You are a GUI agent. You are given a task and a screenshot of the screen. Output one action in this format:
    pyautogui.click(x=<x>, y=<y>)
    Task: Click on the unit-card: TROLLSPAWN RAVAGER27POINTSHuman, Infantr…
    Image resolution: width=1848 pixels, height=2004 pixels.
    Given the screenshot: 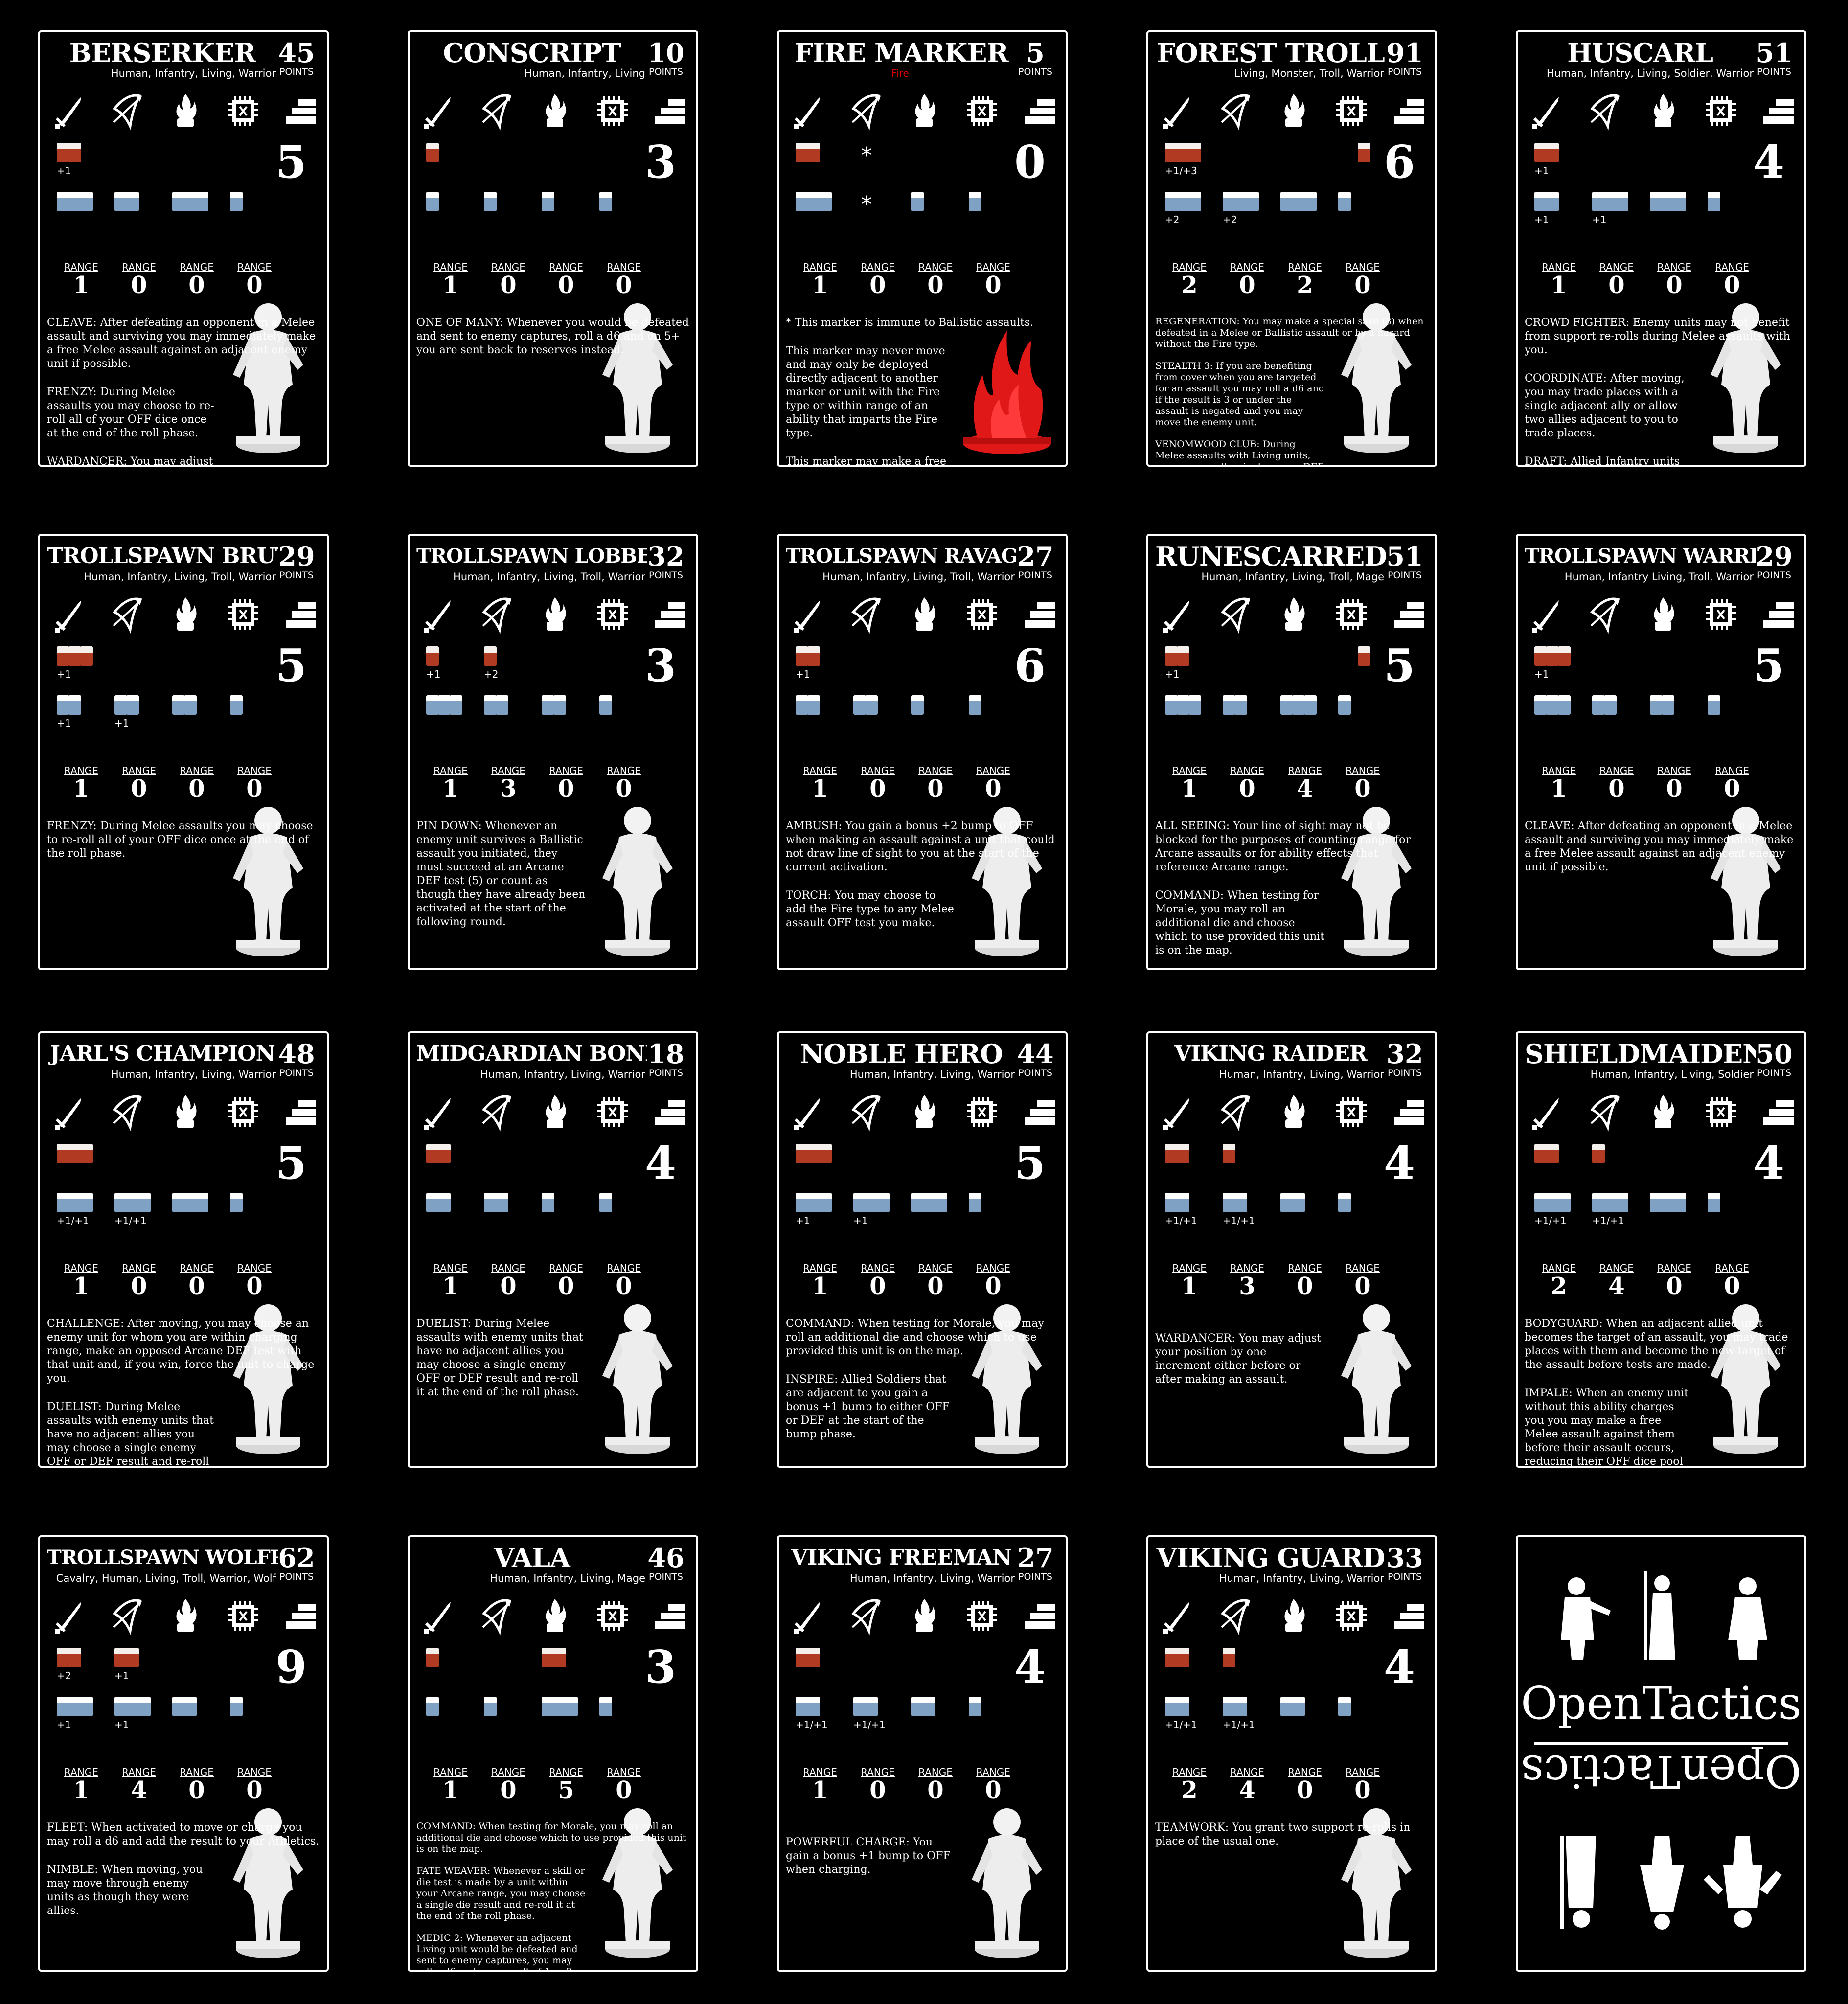 What is the action you would take?
    pyautogui.click(x=922, y=752)
    